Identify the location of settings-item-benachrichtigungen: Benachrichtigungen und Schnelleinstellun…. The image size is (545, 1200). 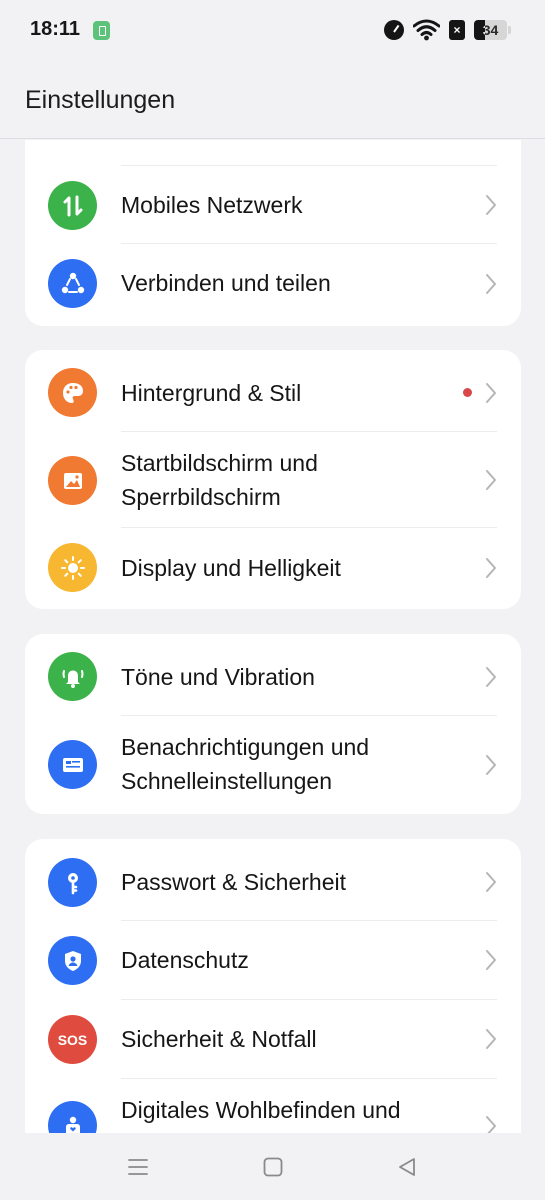
(273, 765).